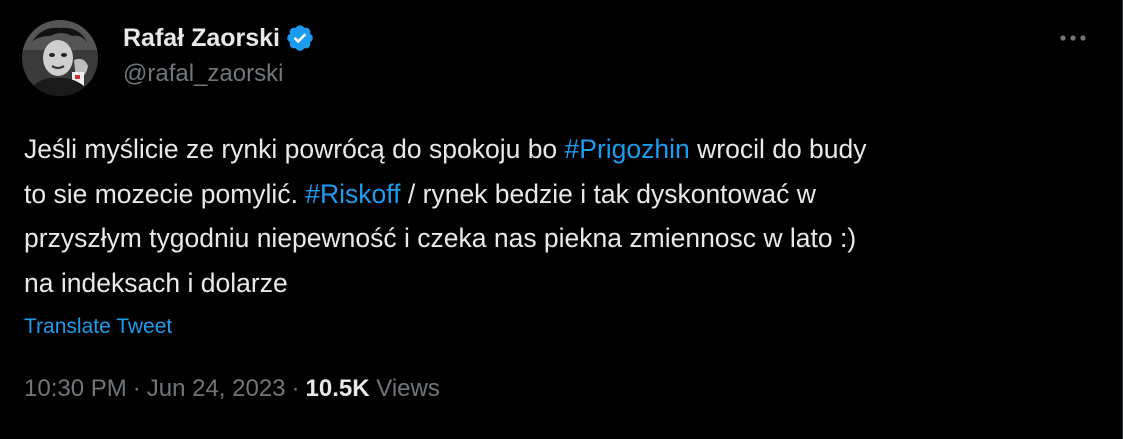 The height and width of the screenshot is (439, 1123). I want to click on more-options-button, so click(1073, 38).